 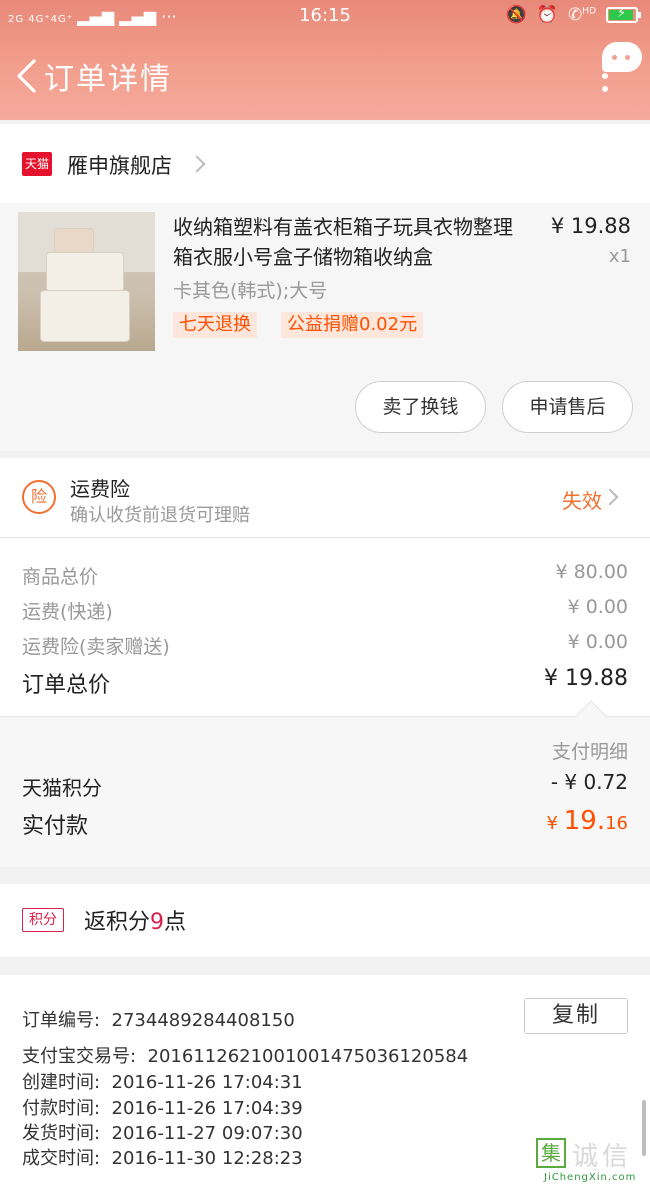 I want to click on paid-integer: 19., so click(x=584, y=821).